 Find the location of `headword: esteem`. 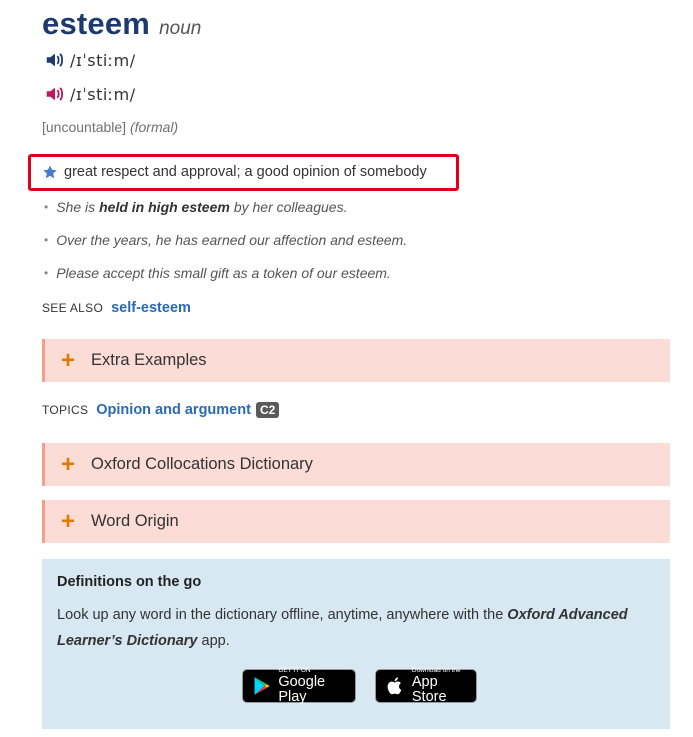

headword: esteem is located at coordinates (96, 23).